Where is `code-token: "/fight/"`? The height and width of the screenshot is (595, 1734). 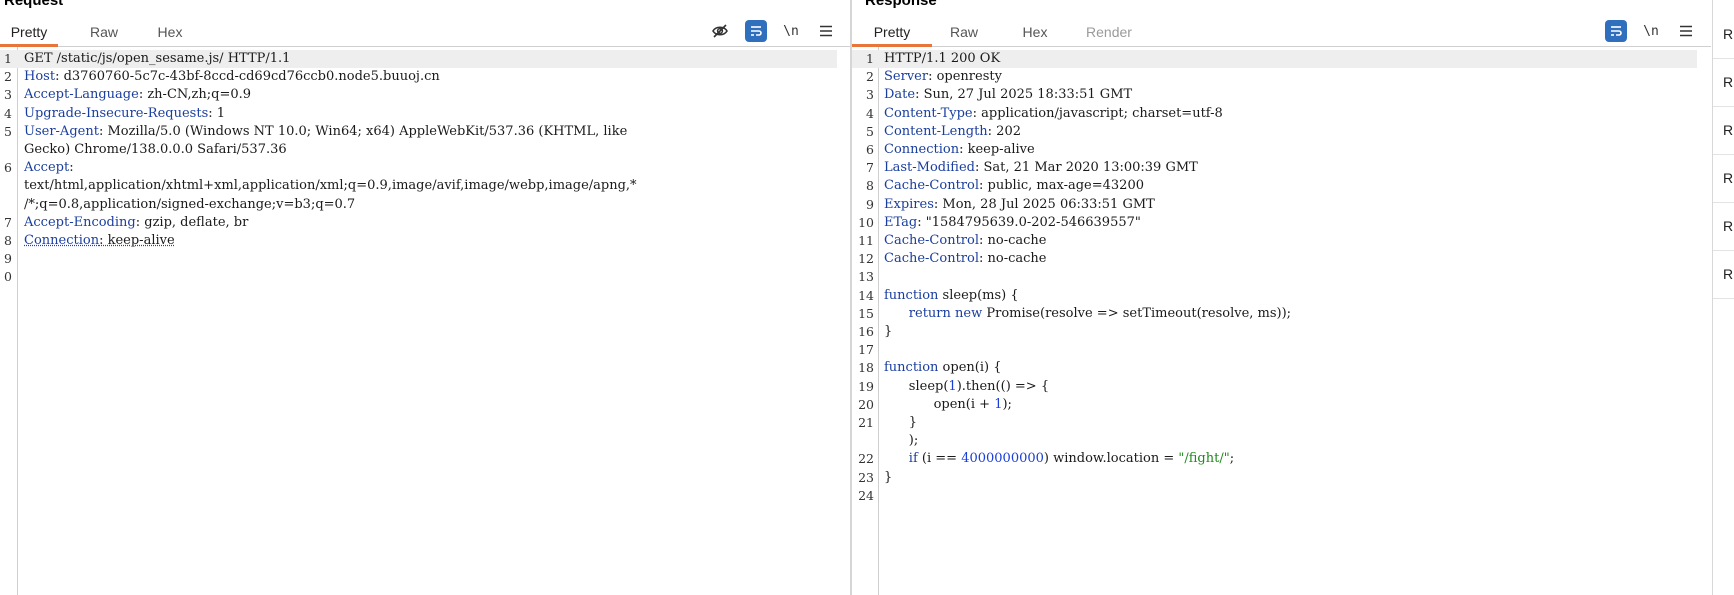
code-token: "/fight/" is located at coordinates (1204, 459).